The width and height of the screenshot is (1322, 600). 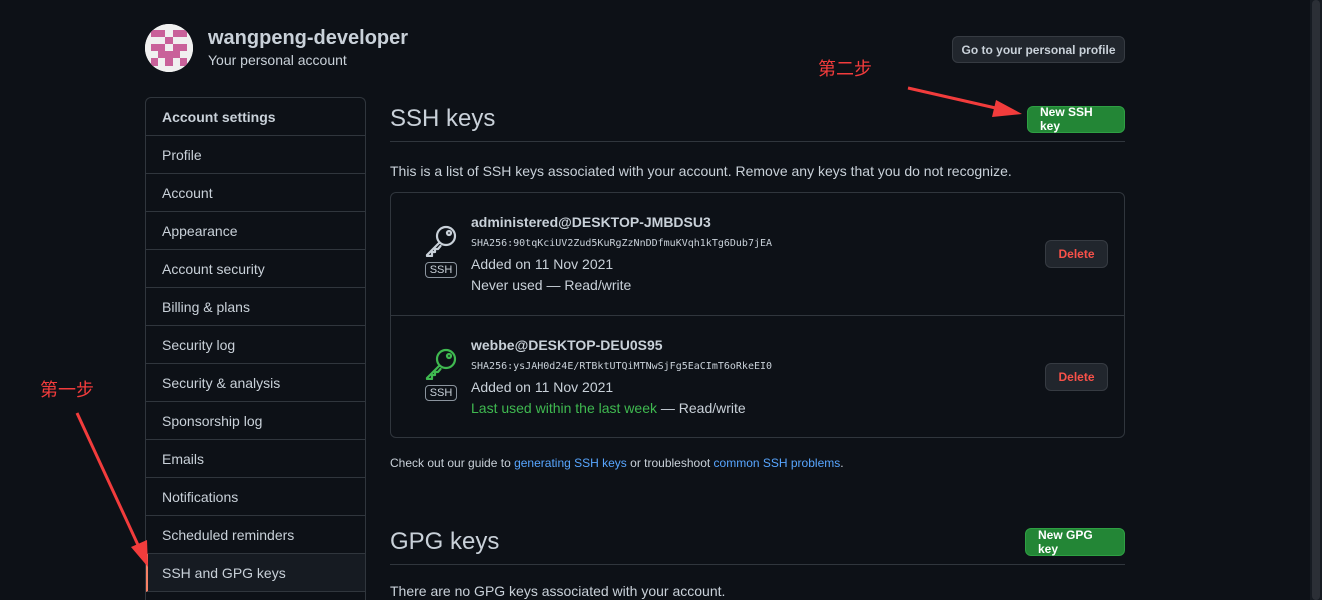 I want to click on user-header: wangpeng-developer Your personal account, so click(x=276, y=48).